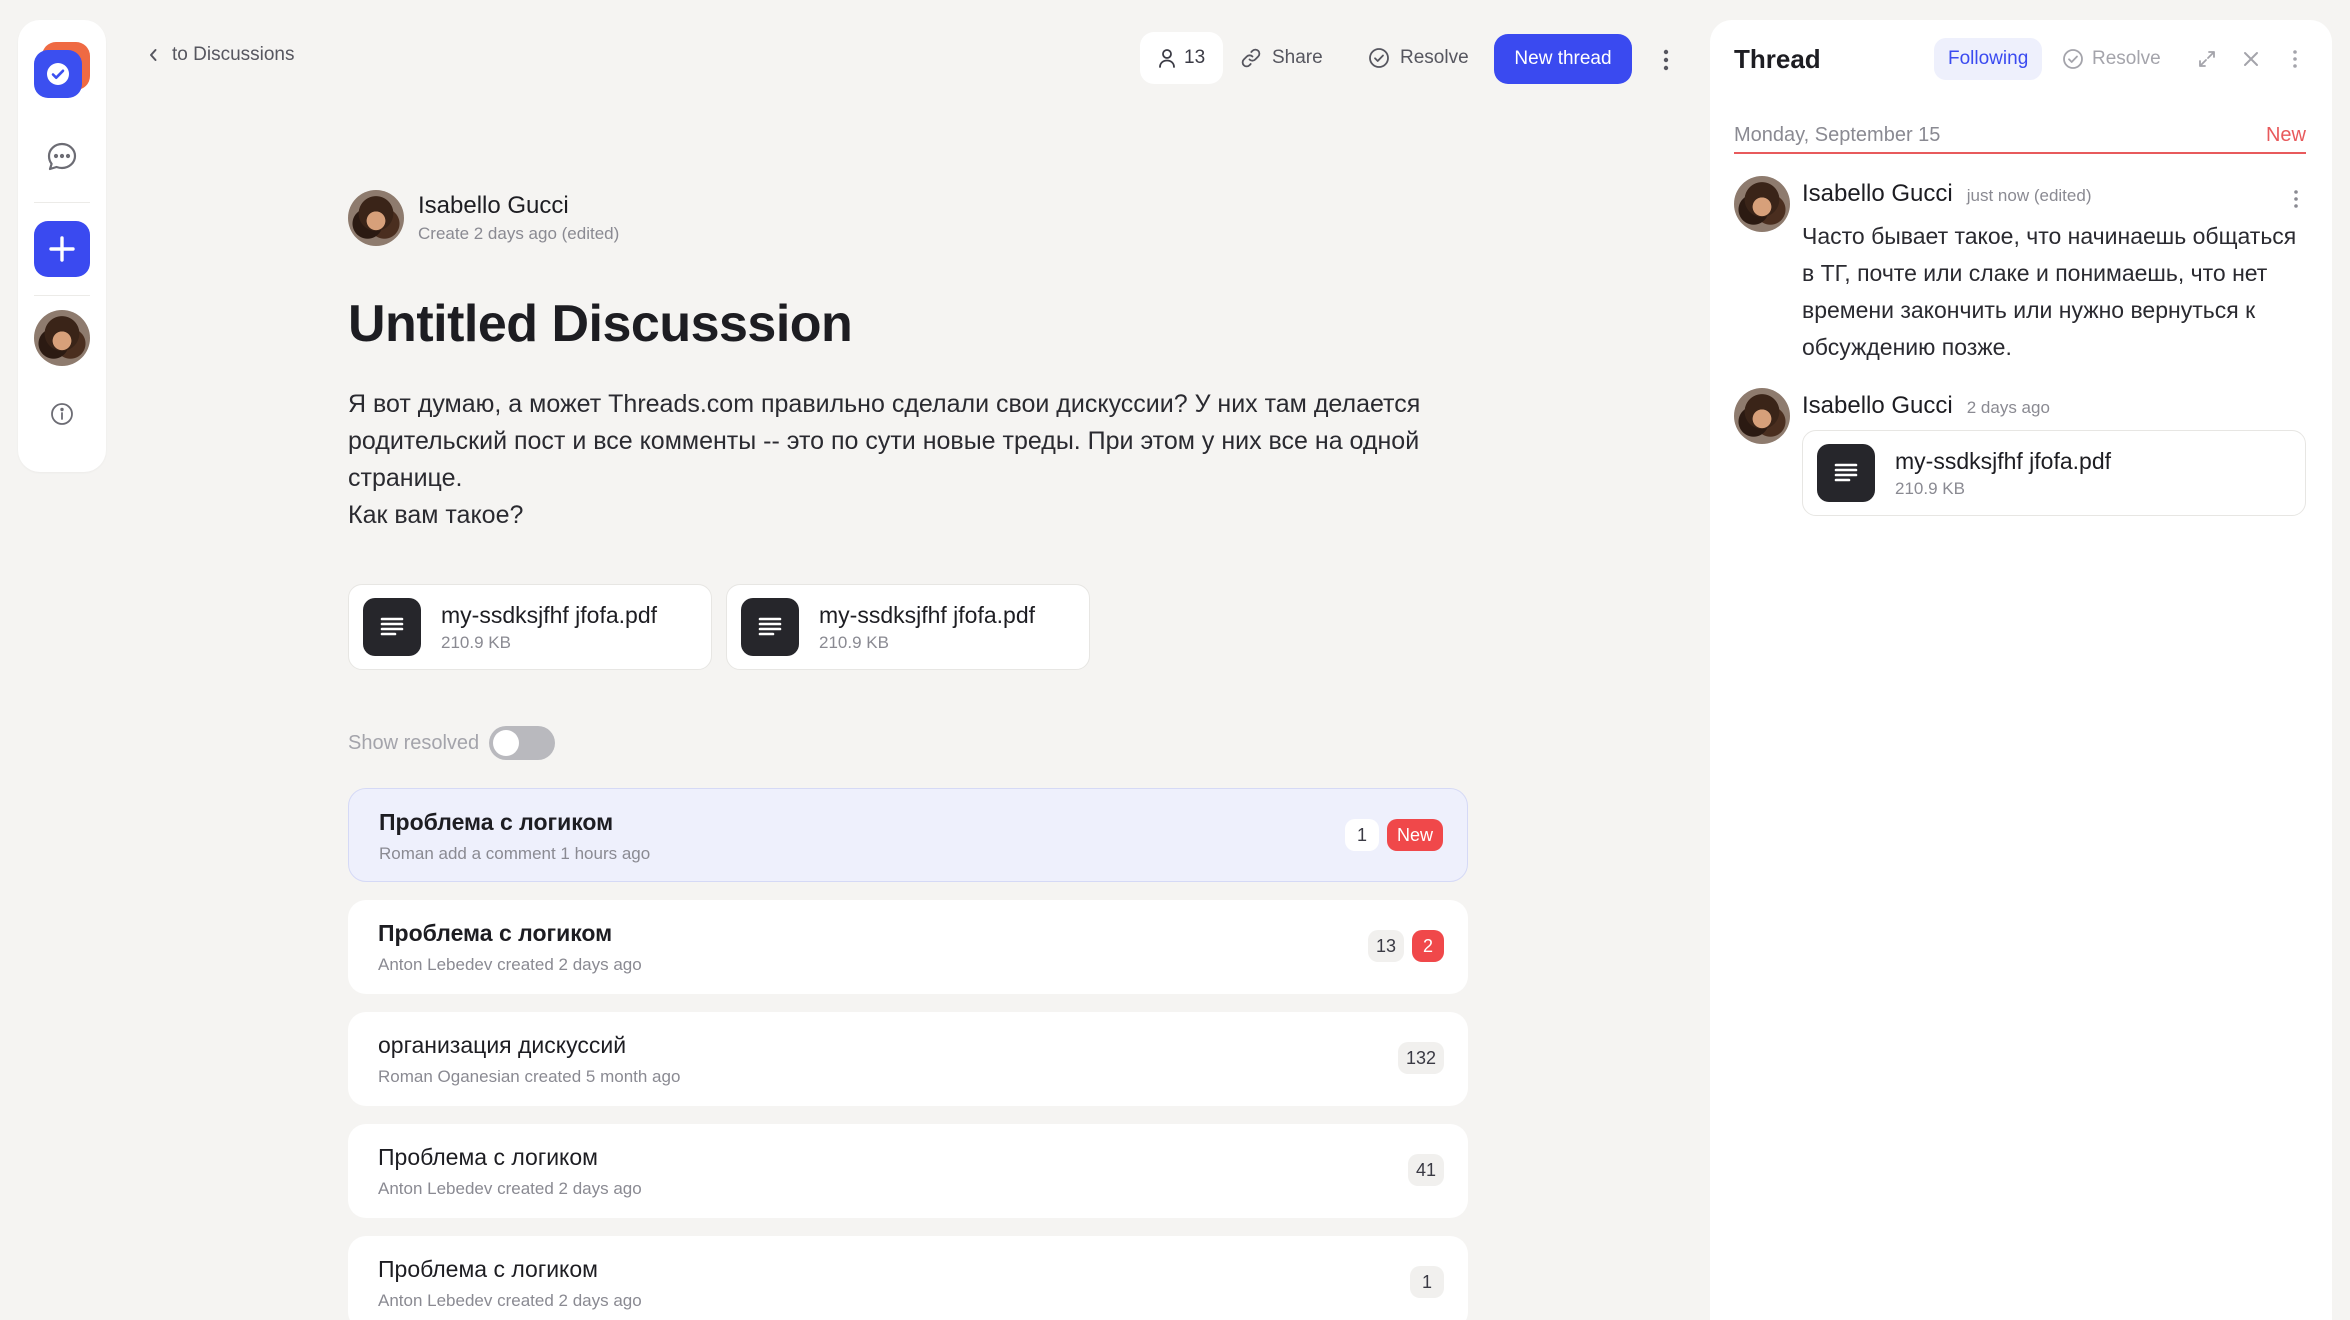  I want to click on message-header: Isabello Gucci just now (edited), so click(1946, 194).